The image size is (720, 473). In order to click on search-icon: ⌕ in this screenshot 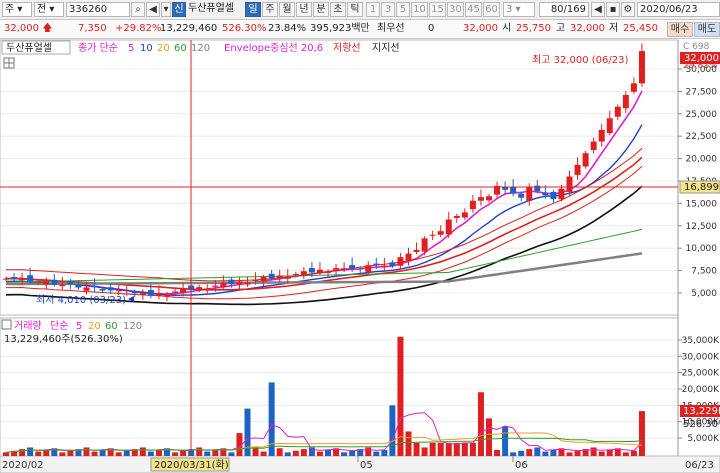, I will do `click(138, 9)`.